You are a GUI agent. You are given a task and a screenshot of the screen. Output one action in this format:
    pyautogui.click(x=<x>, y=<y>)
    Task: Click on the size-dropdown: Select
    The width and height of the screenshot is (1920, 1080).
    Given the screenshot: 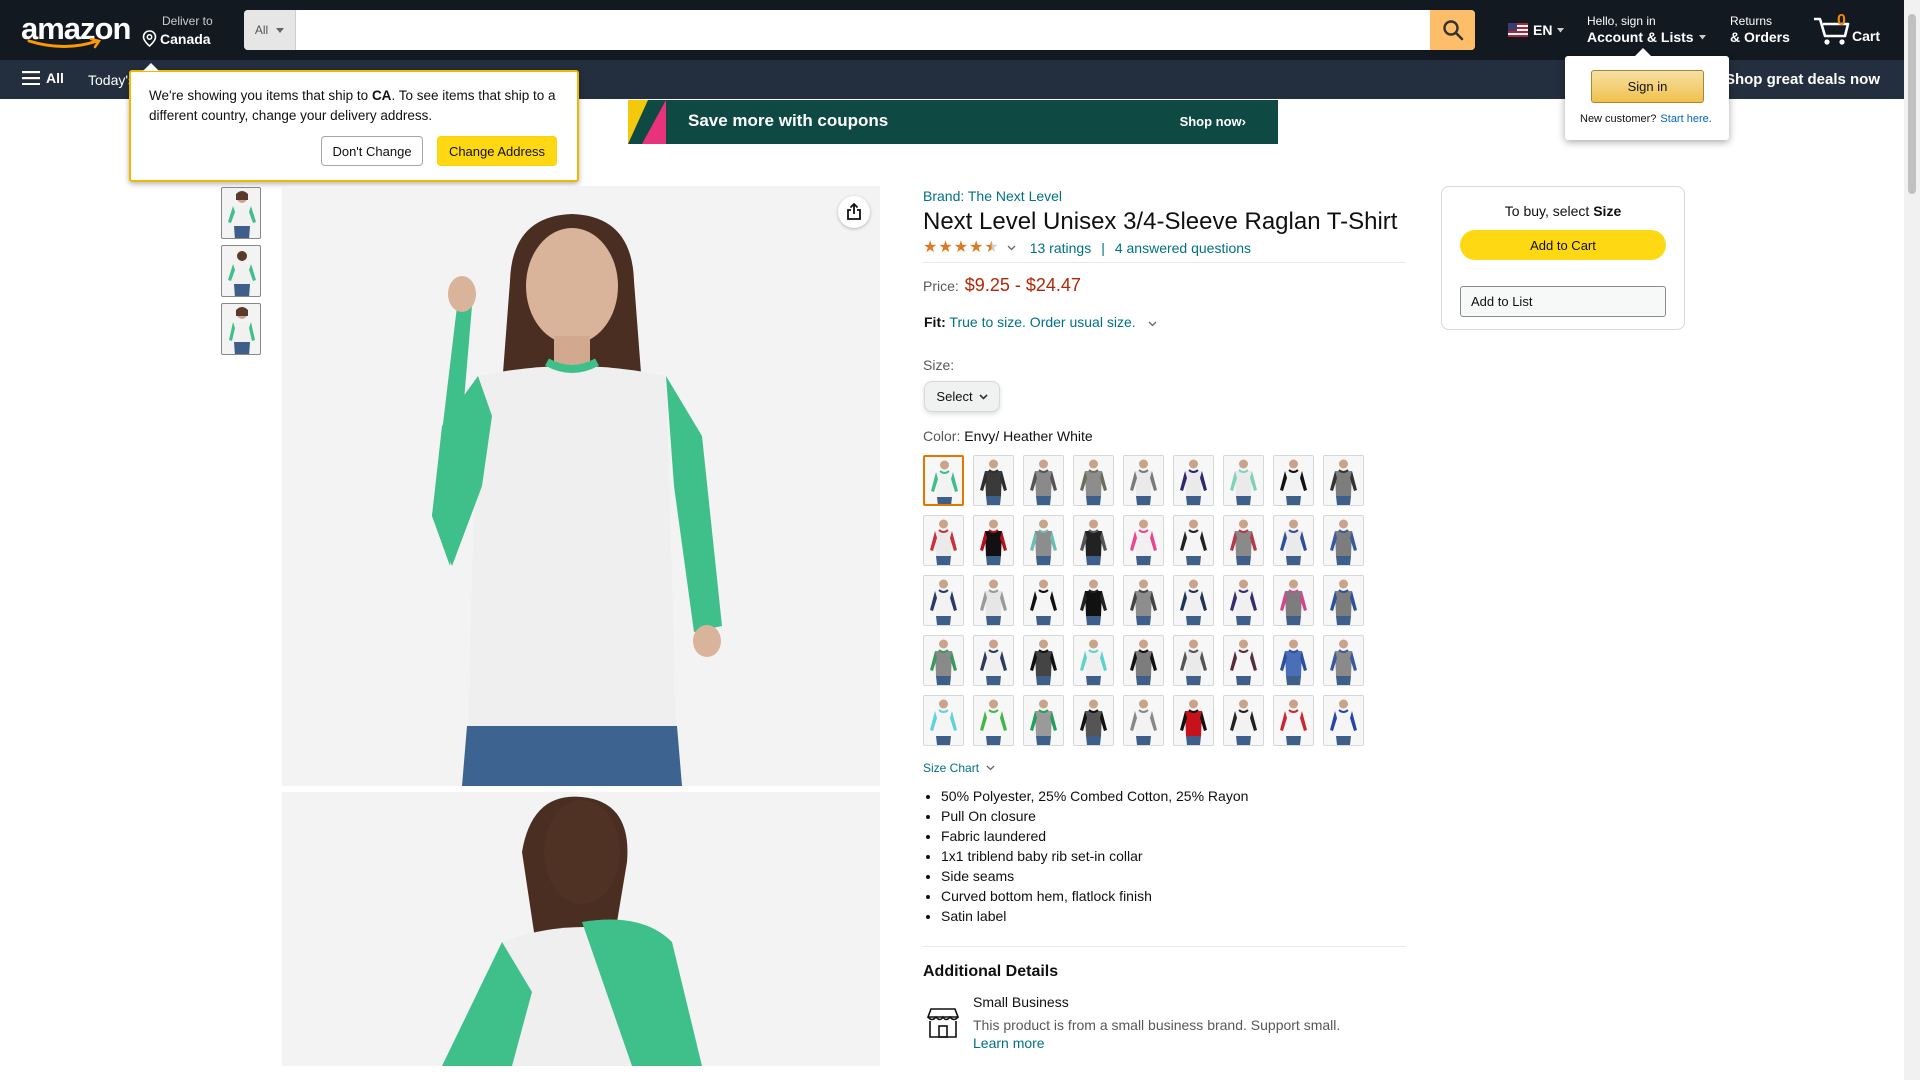 What is the action you would take?
    pyautogui.click(x=962, y=396)
    